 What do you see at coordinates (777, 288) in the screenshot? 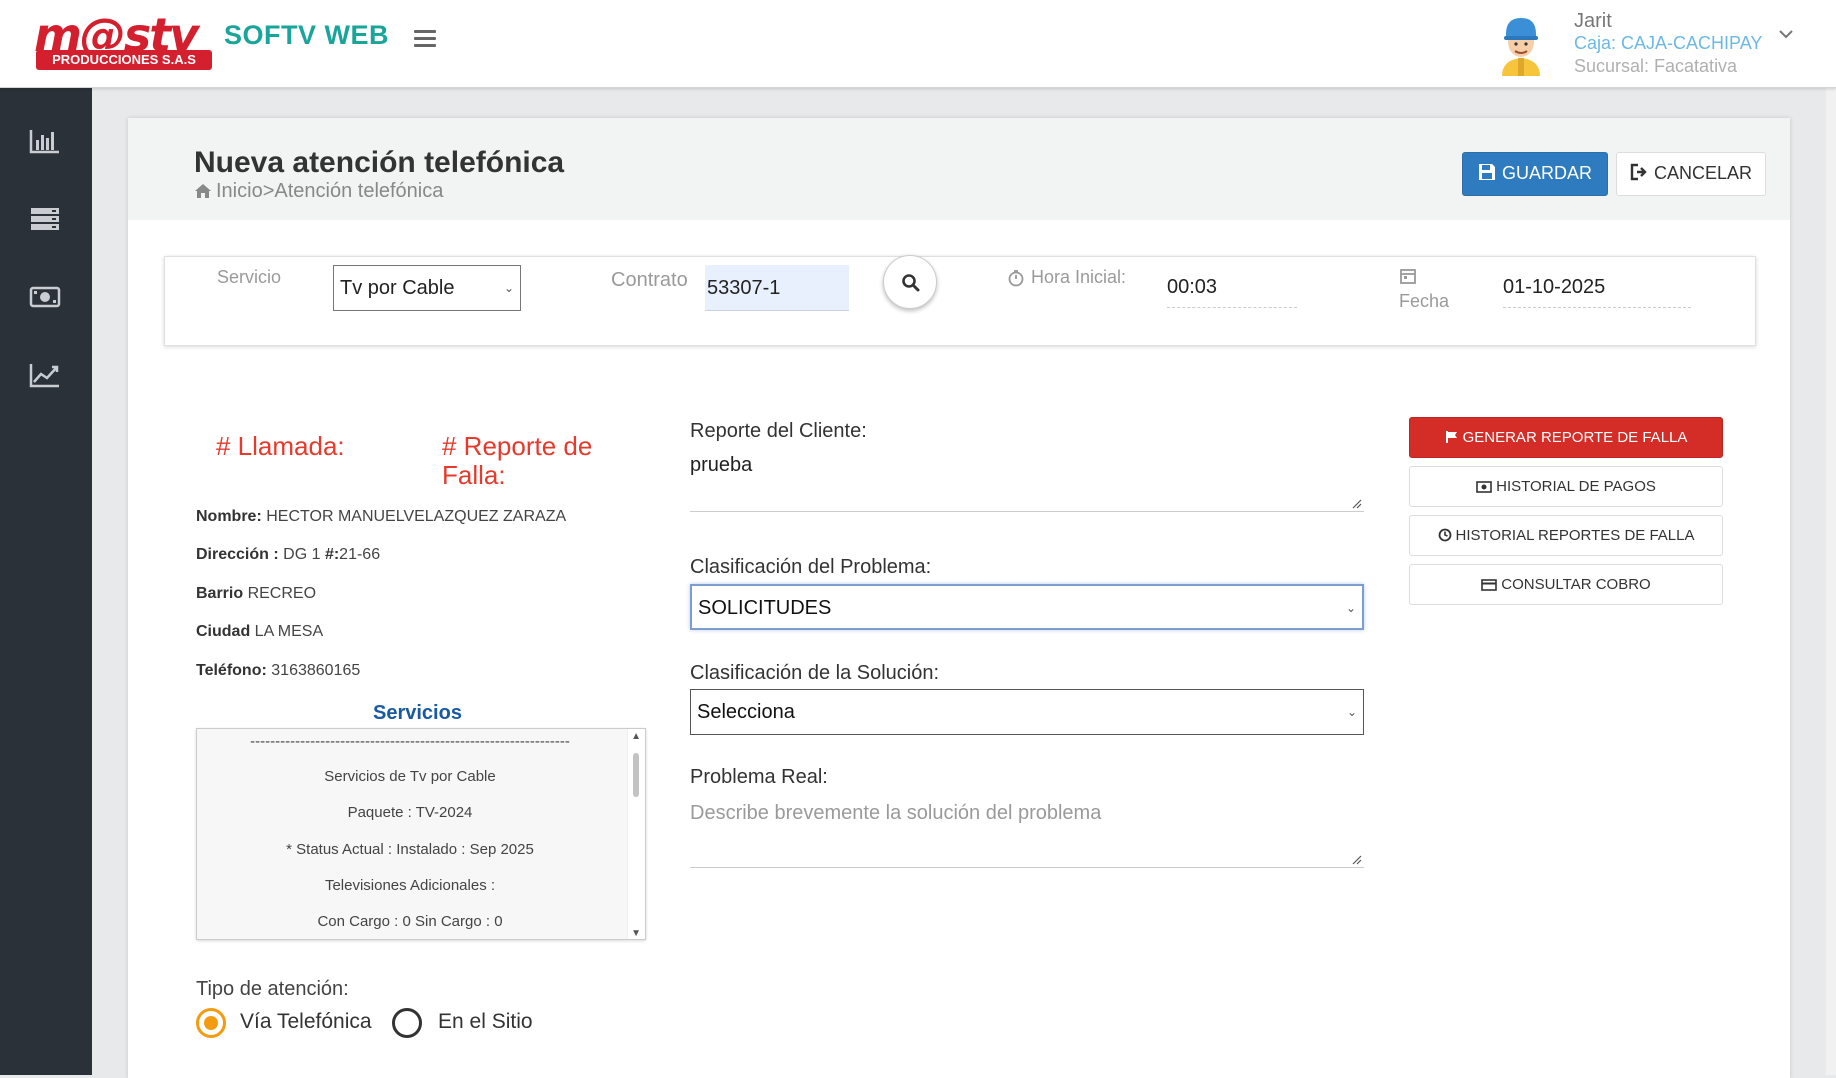
I see `contrato-input: 53307-1` at bounding box center [777, 288].